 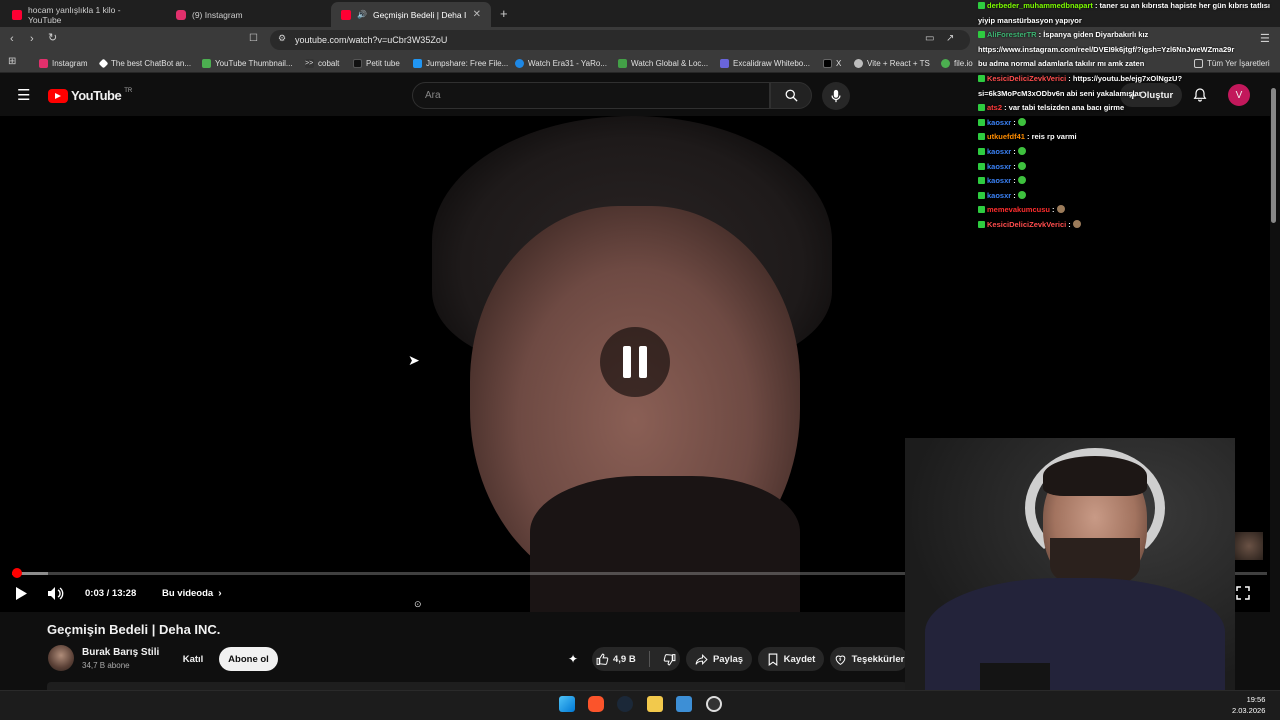 What do you see at coordinates (567, 704) in the screenshot?
I see `windows-start-icon` at bounding box center [567, 704].